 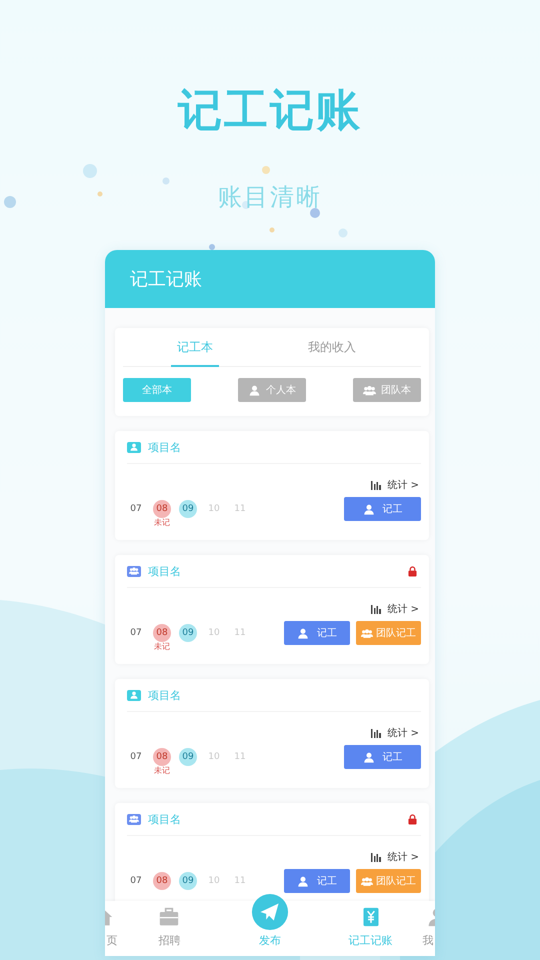 I want to click on filter-button: 个人本, so click(x=272, y=390).